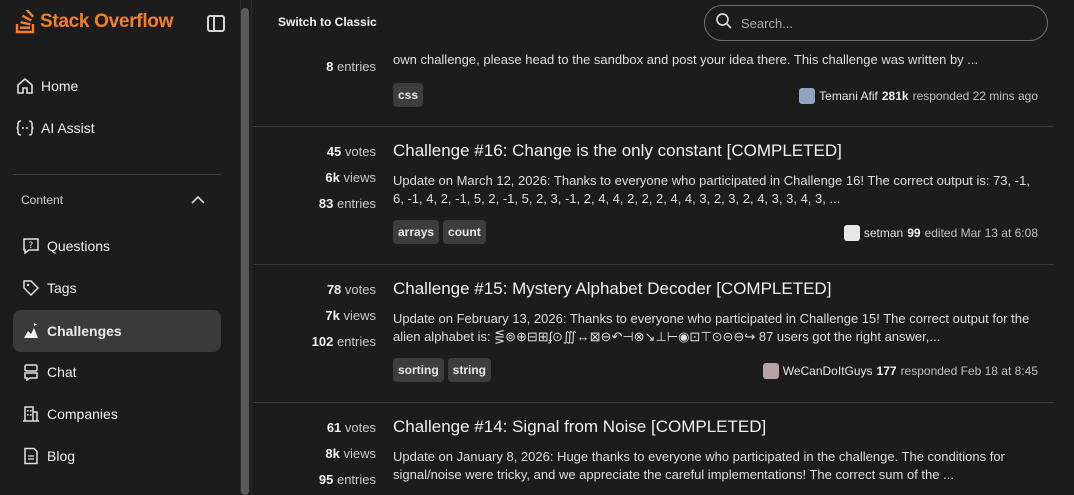 The image size is (1074, 495). I want to click on tag-count: count, so click(464, 232).